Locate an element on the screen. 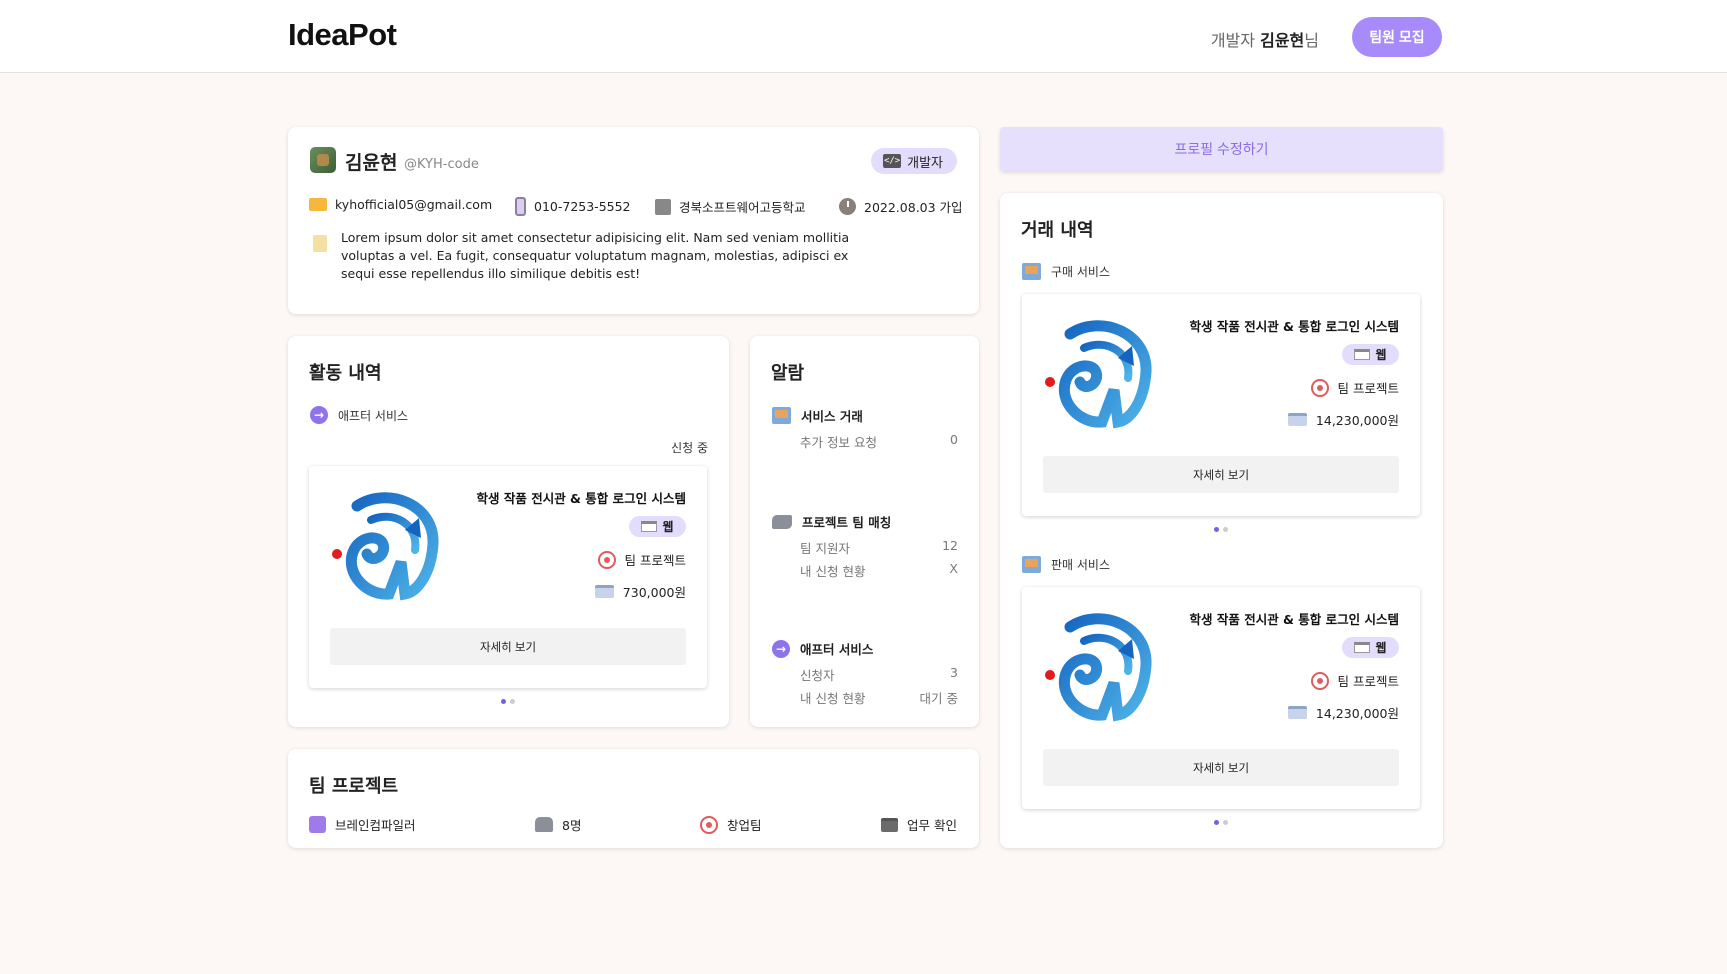  web-badge: 웹 is located at coordinates (1370, 354).